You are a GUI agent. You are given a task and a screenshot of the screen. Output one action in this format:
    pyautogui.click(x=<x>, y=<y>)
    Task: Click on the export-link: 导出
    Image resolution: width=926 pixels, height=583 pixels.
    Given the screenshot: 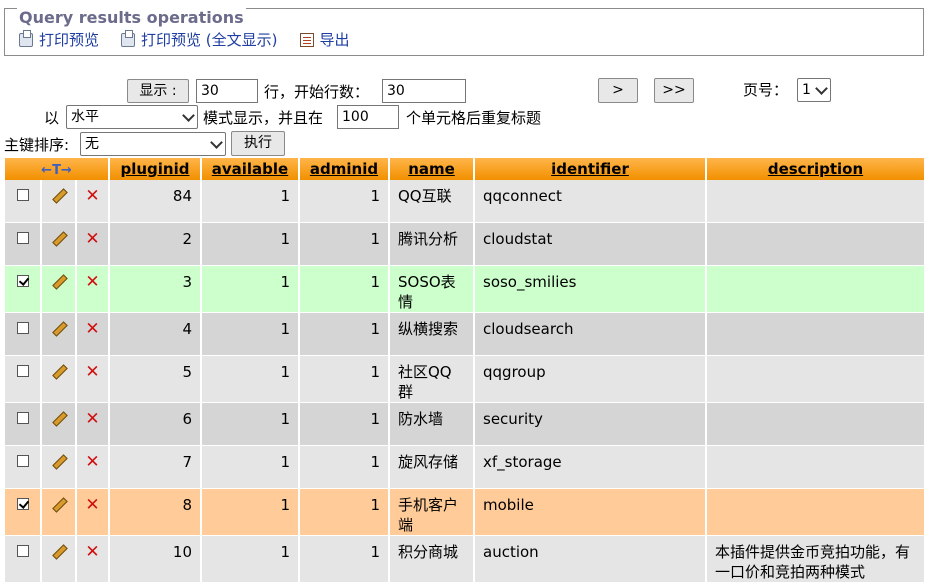 What is the action you would take?
    pyautogui.click(x=324, y=39)
    